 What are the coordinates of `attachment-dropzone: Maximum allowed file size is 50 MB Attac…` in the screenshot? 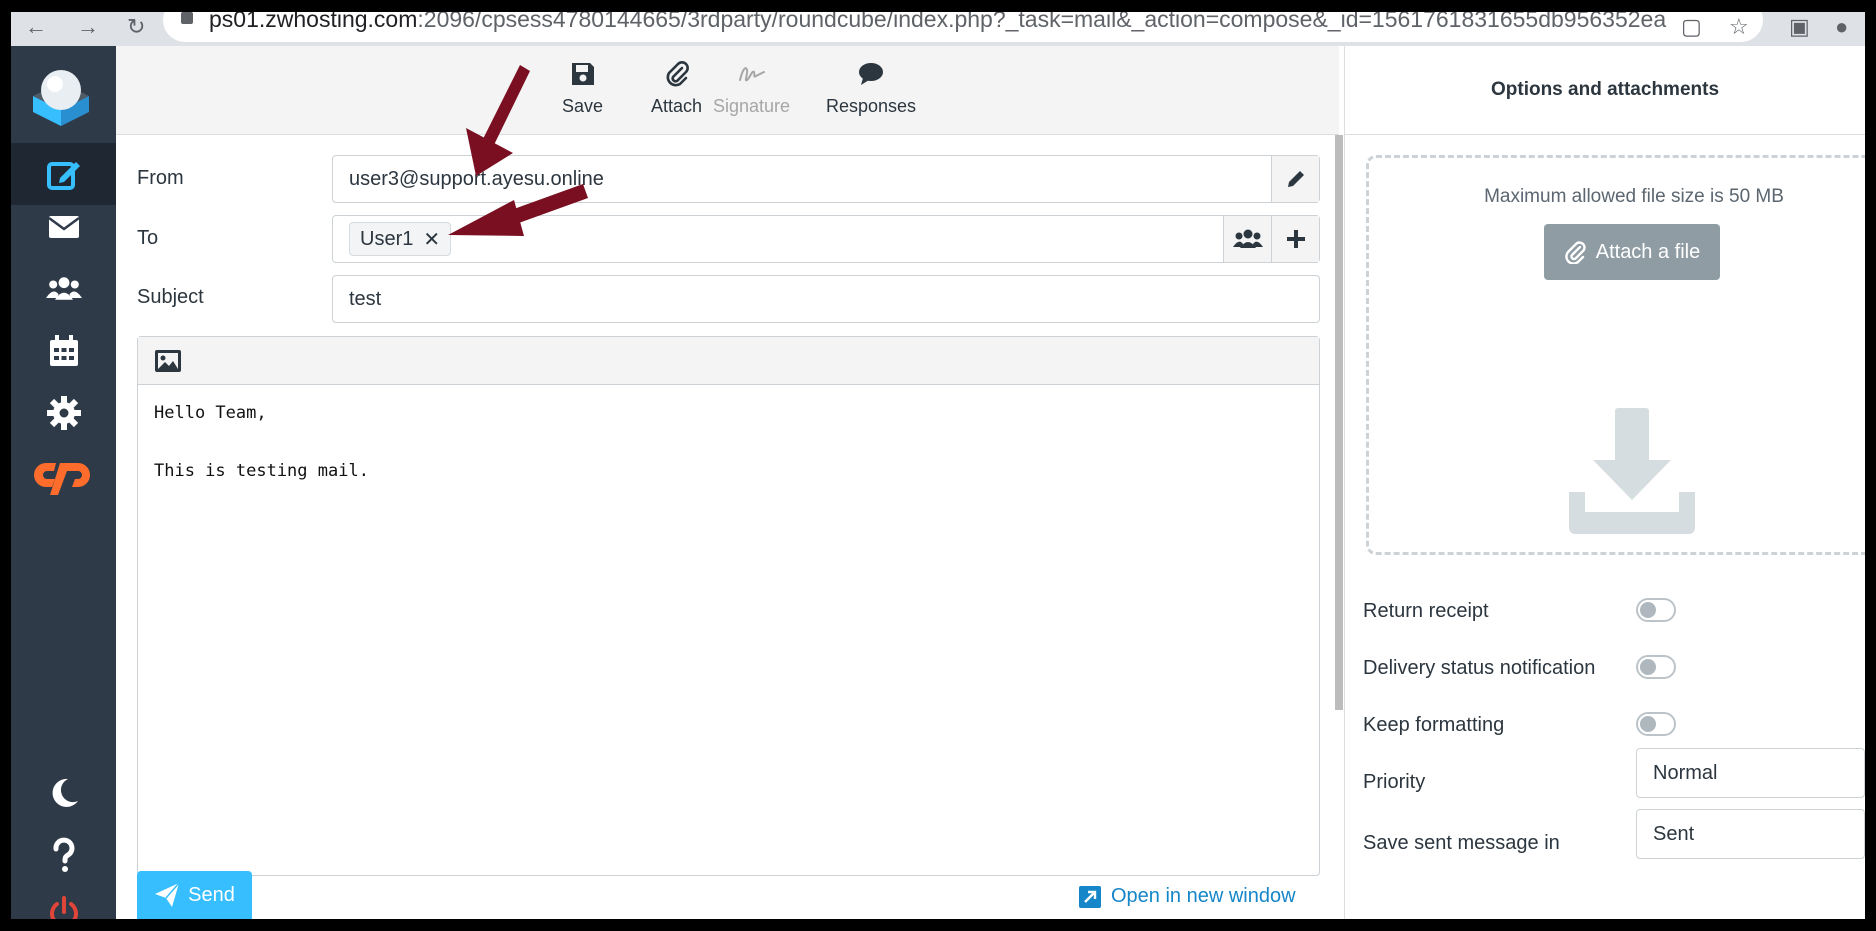 It's located at (1615, 355).